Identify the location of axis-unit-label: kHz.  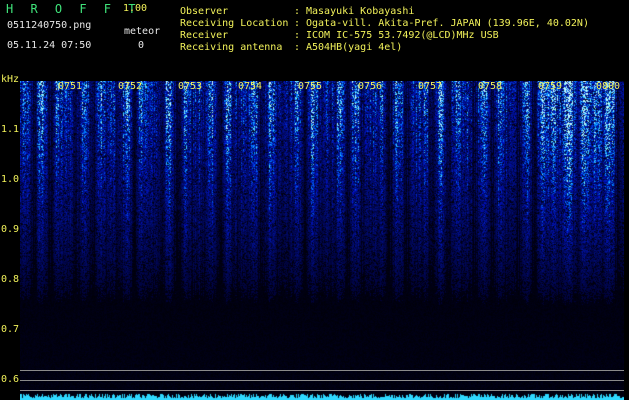
(10, 79).